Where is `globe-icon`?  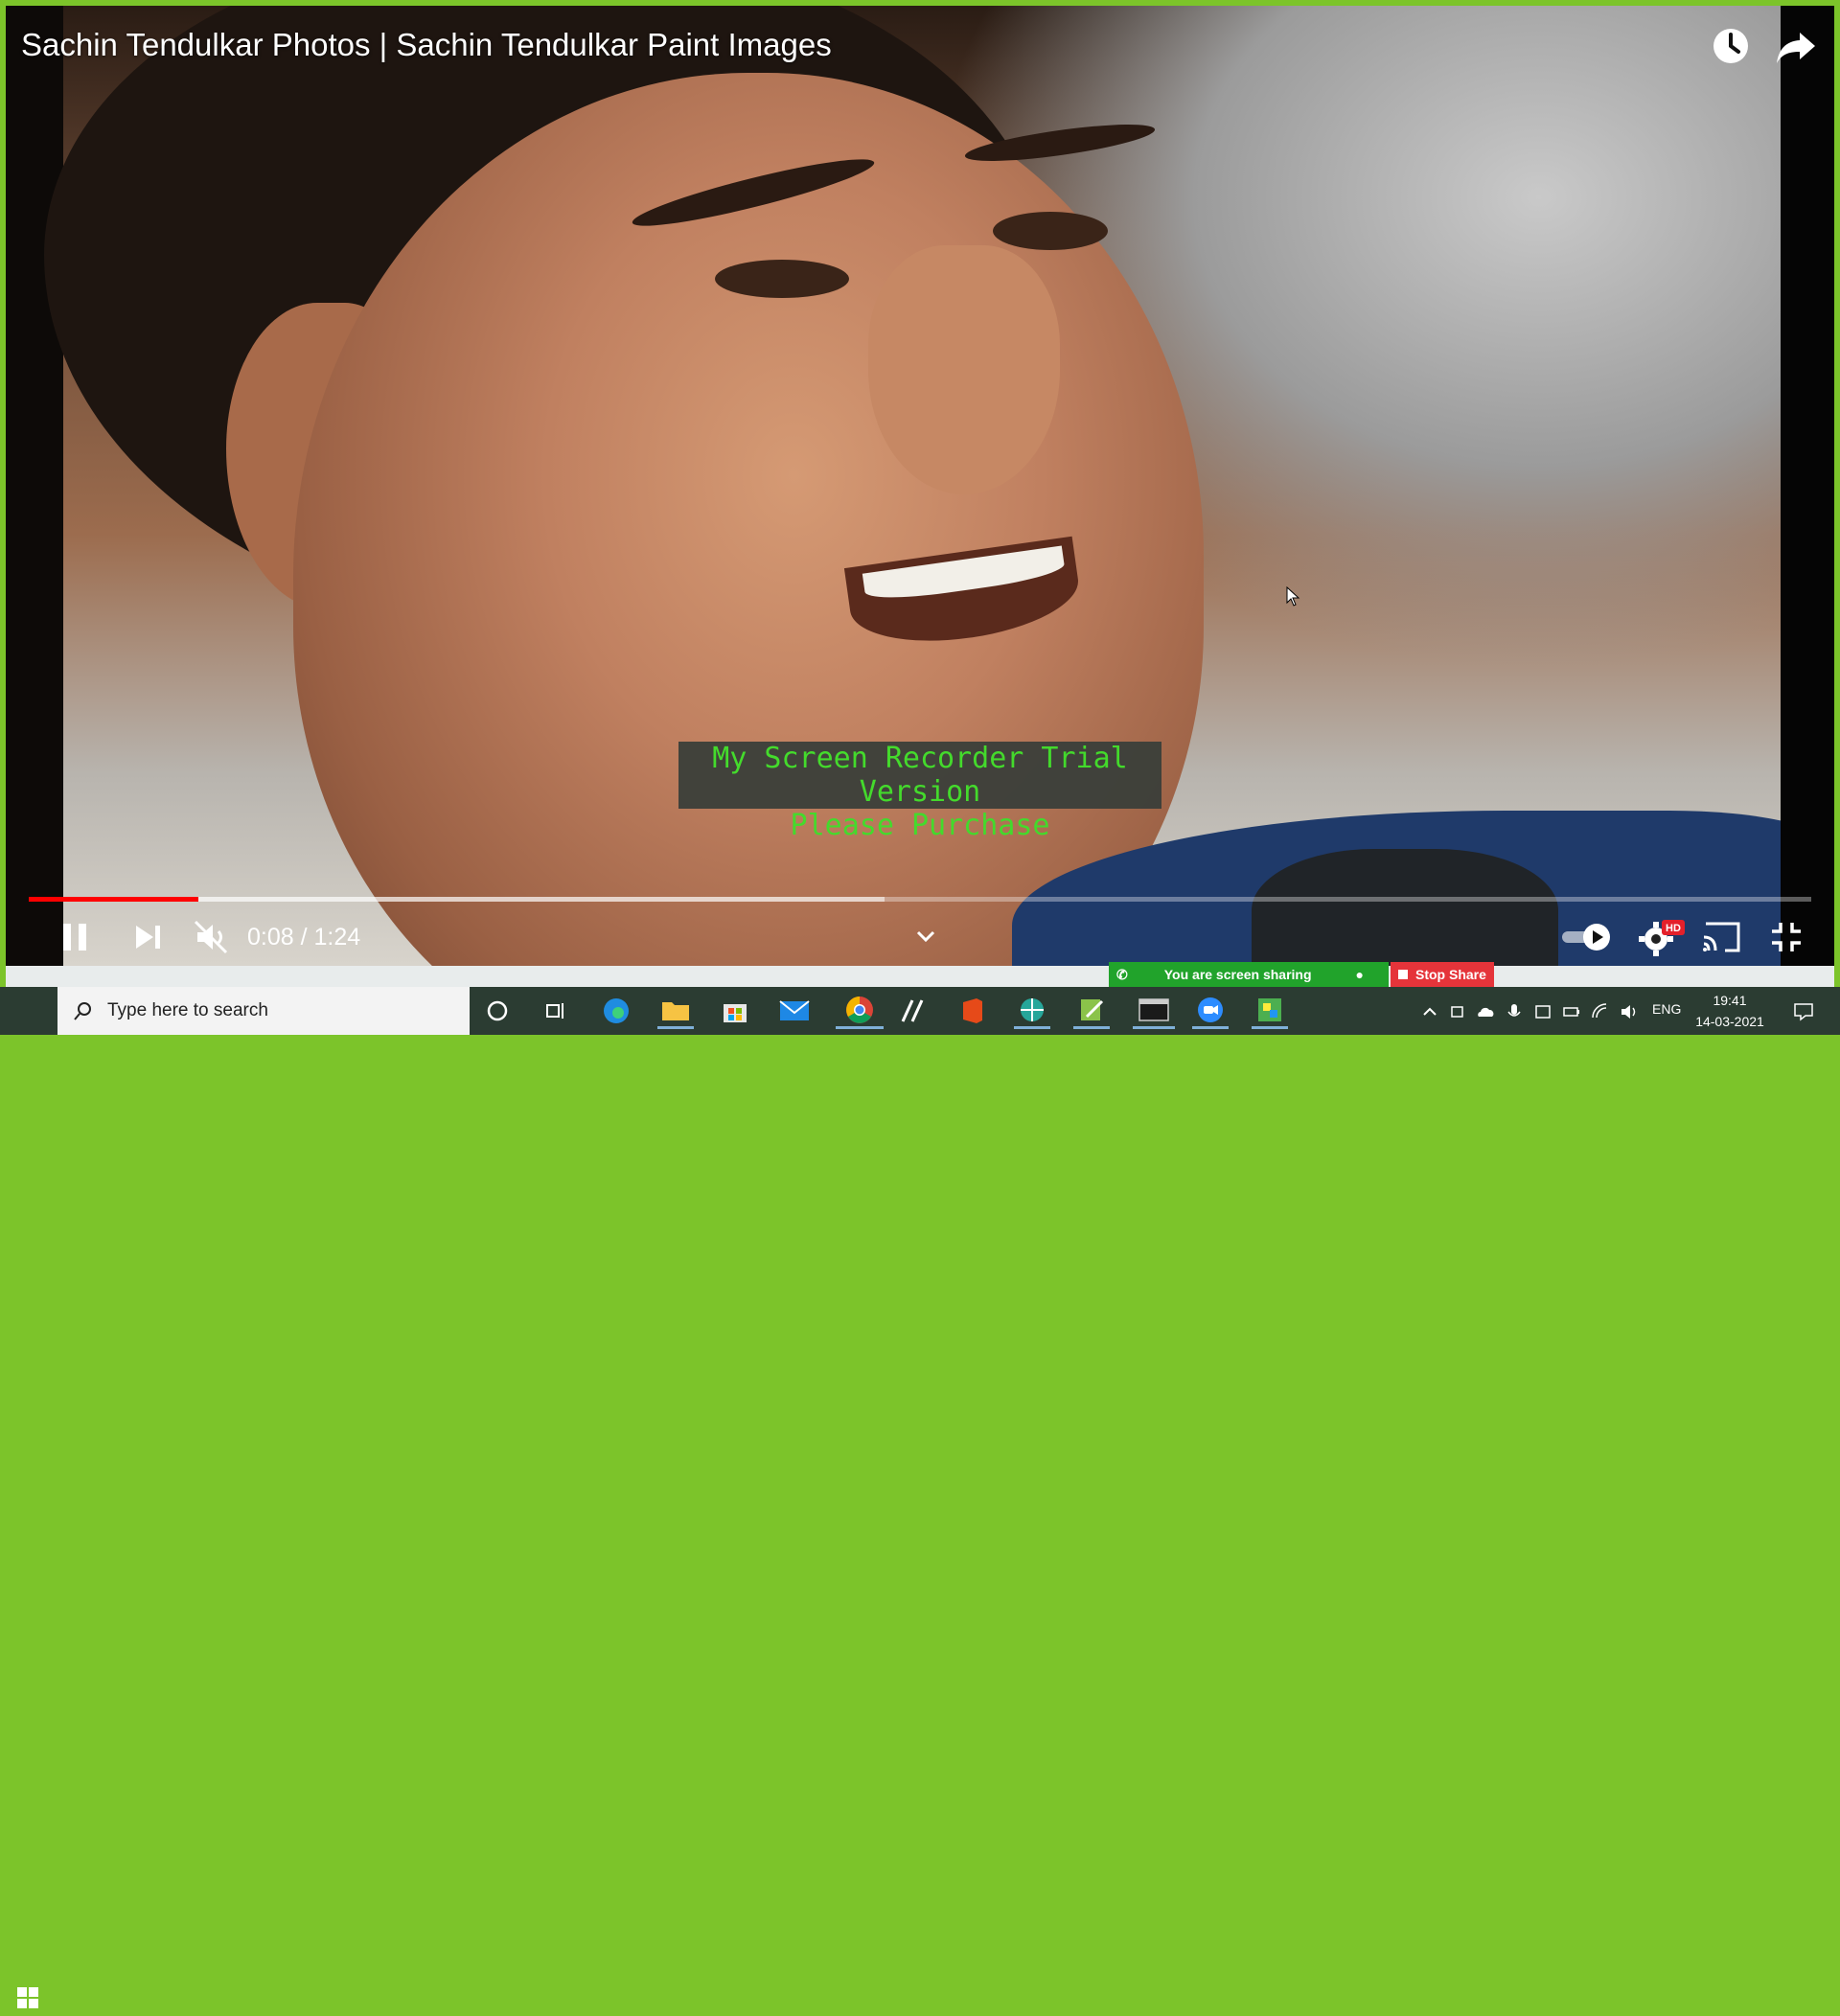
globe-icon is located at coordinates (1032, 1009).